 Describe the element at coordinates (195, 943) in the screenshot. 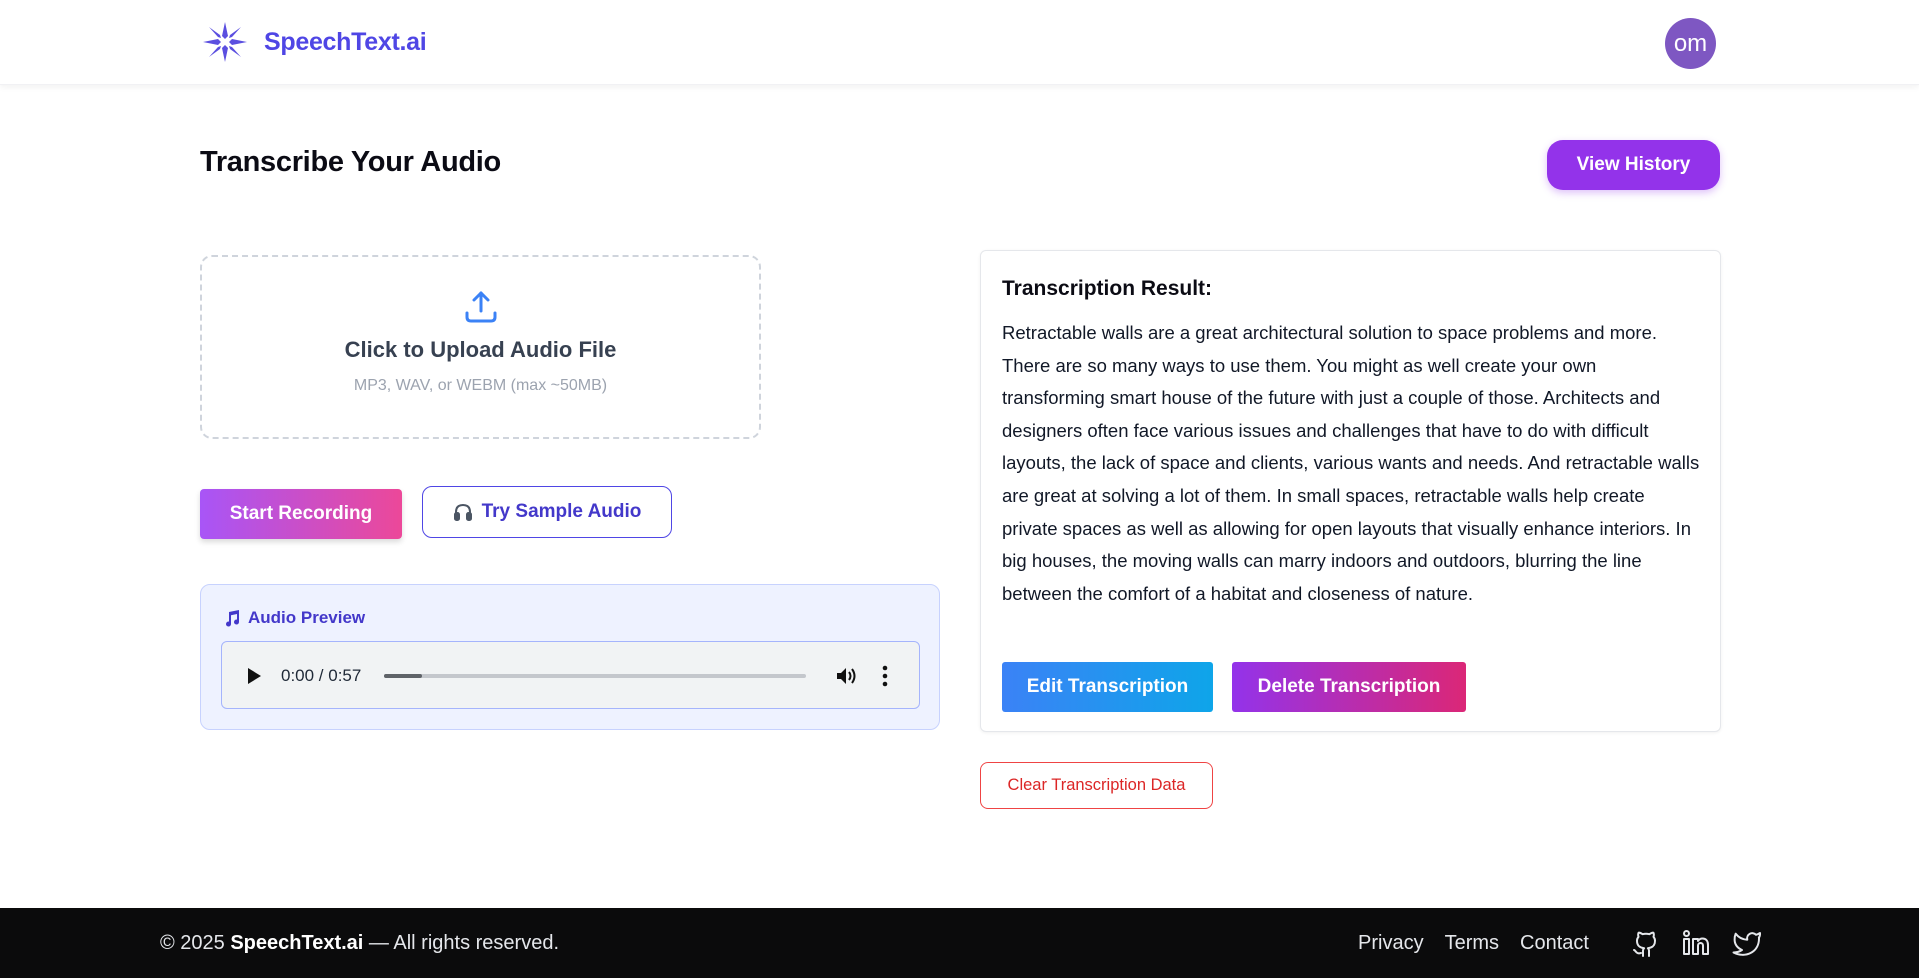

I see `copyright-prefix: © 2025` at that location.